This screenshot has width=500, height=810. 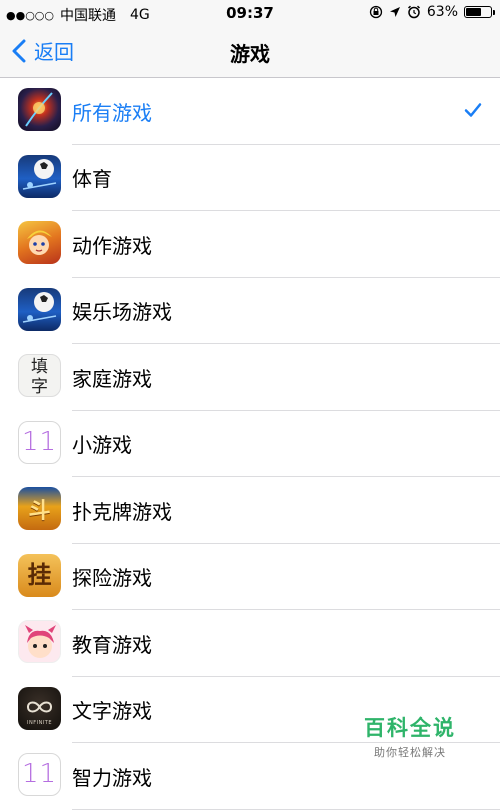 What do you see at coordinates (410, 728) in the screenshot?
I see `watermark-title: 百科全说` at bounding box center [410, 728].